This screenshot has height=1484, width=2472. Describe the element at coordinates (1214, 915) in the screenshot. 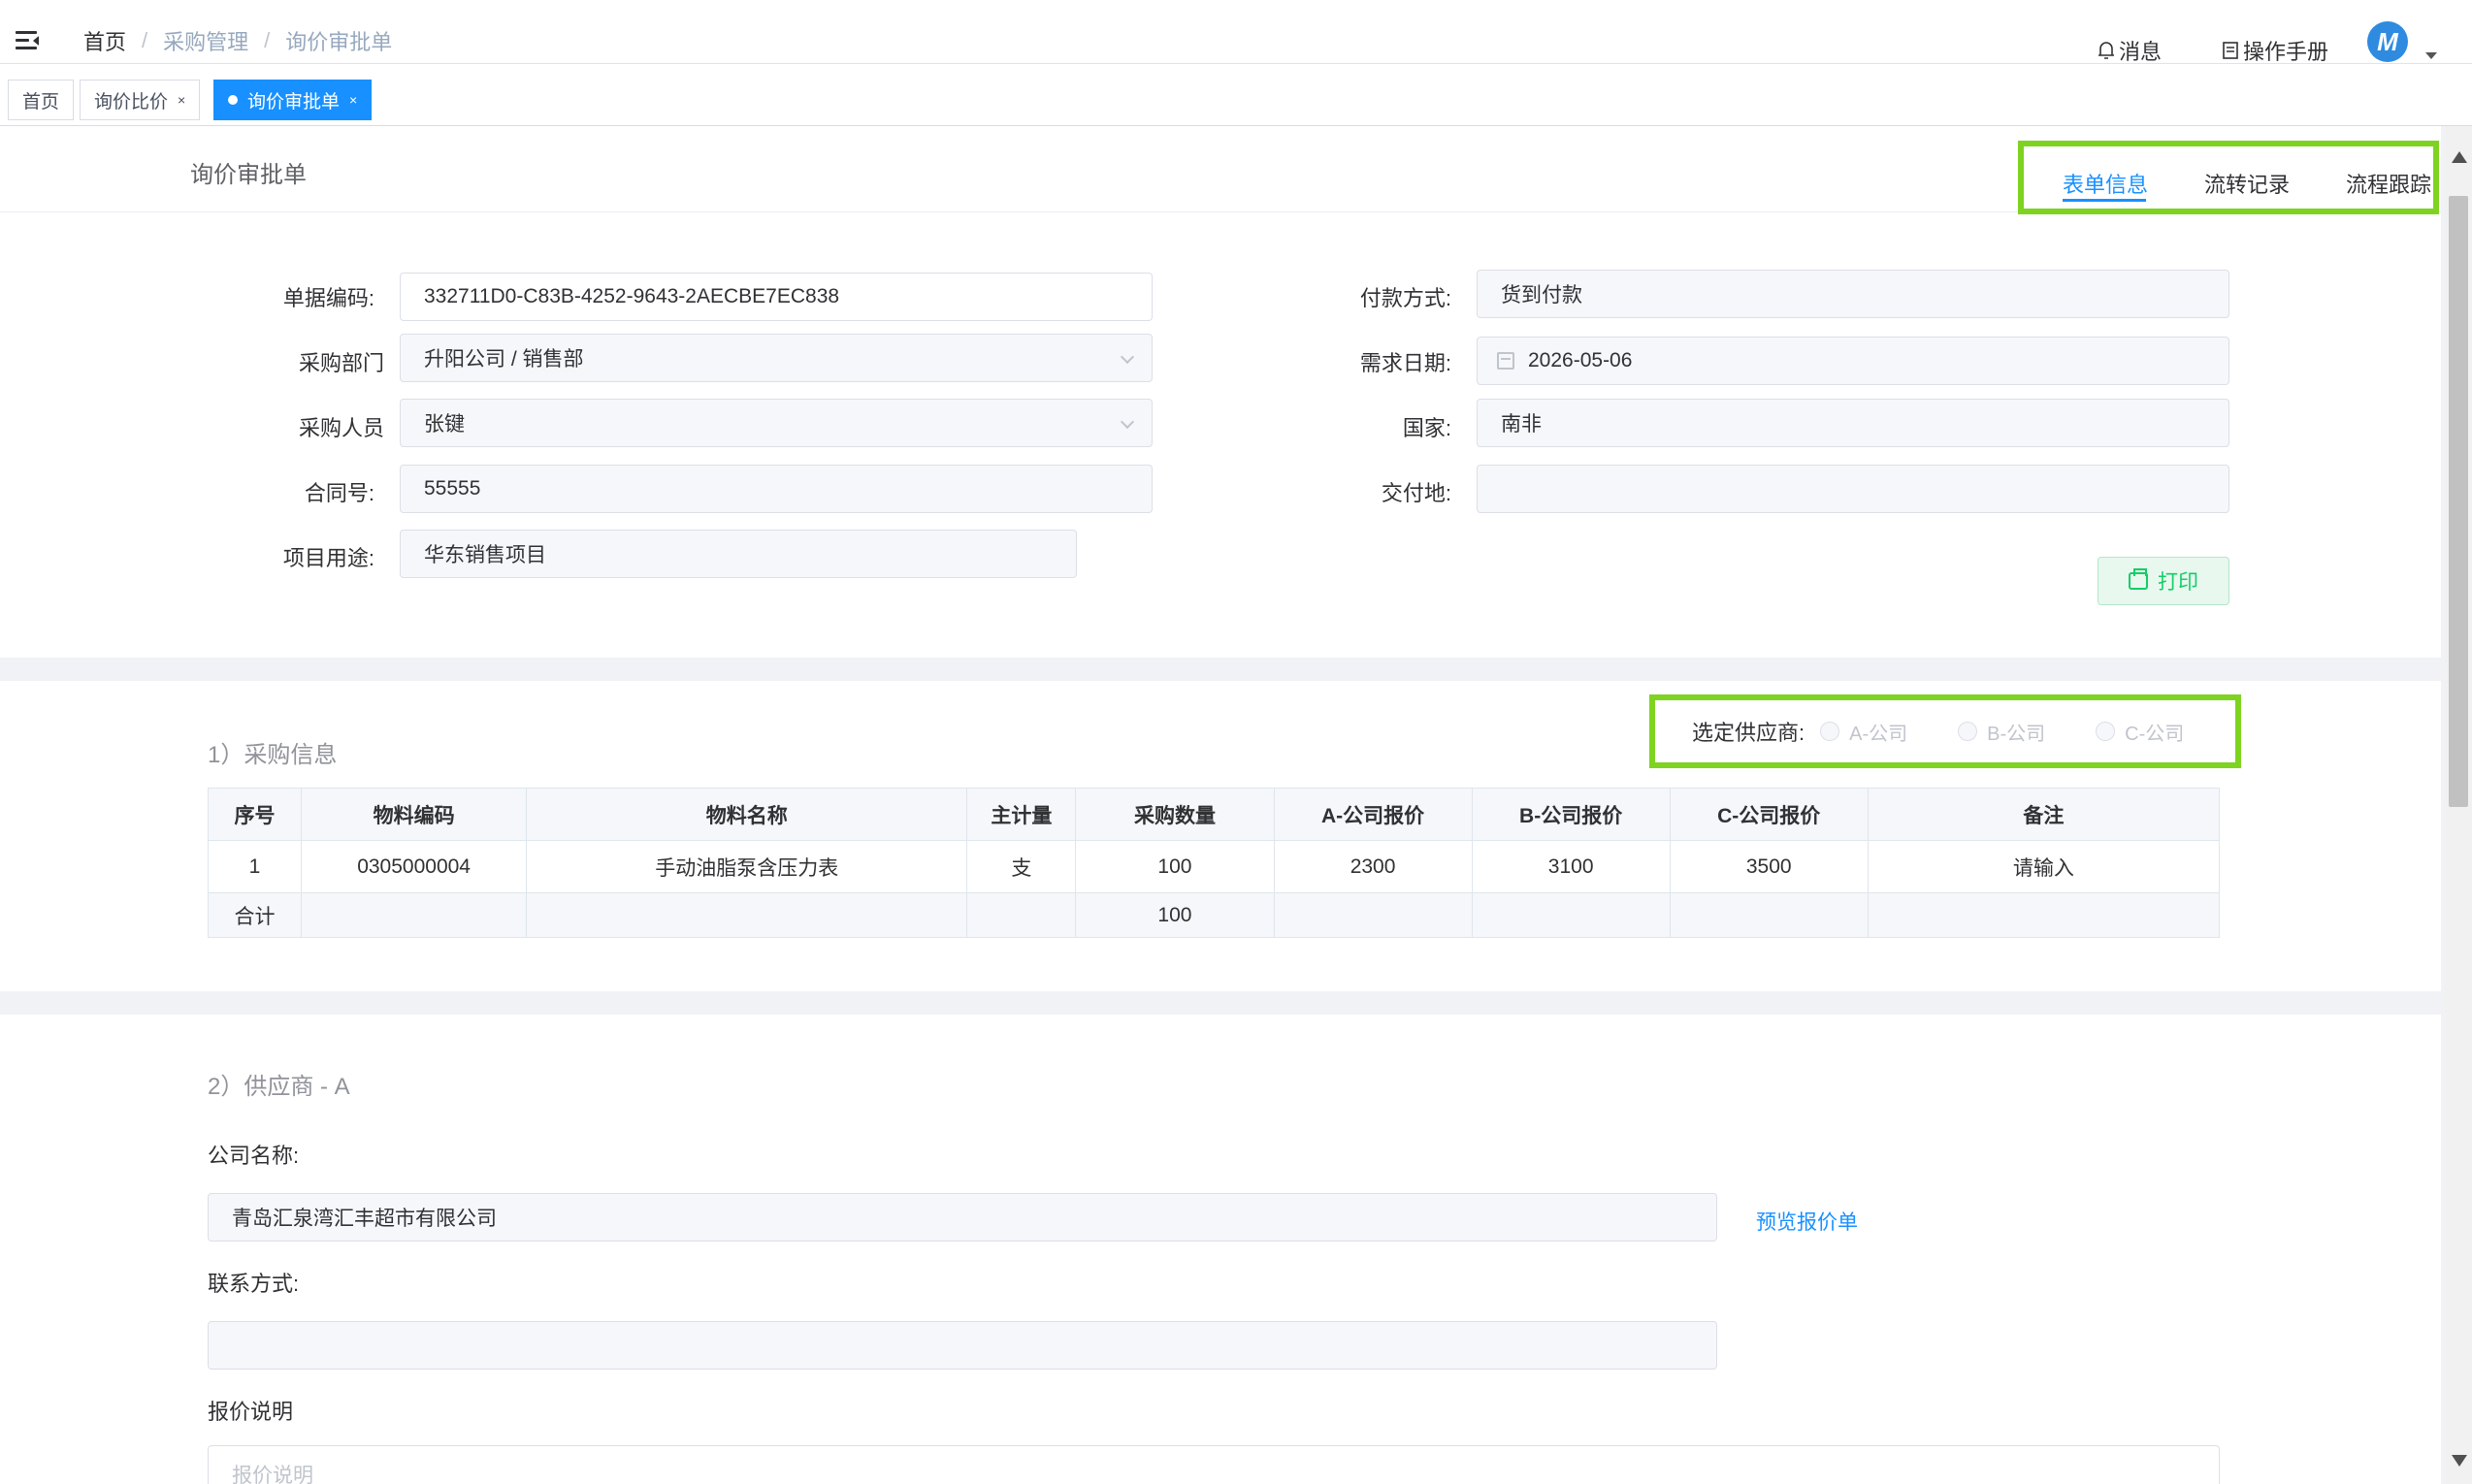

I see `sum-row: 合计 100` at that location.